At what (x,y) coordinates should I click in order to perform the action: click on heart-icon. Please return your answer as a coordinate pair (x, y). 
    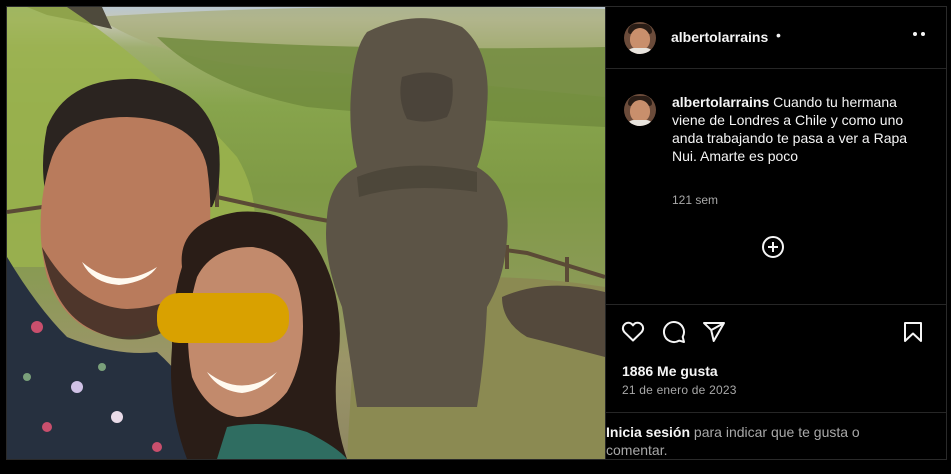
    Looking at the image, I should click on (633, 332).